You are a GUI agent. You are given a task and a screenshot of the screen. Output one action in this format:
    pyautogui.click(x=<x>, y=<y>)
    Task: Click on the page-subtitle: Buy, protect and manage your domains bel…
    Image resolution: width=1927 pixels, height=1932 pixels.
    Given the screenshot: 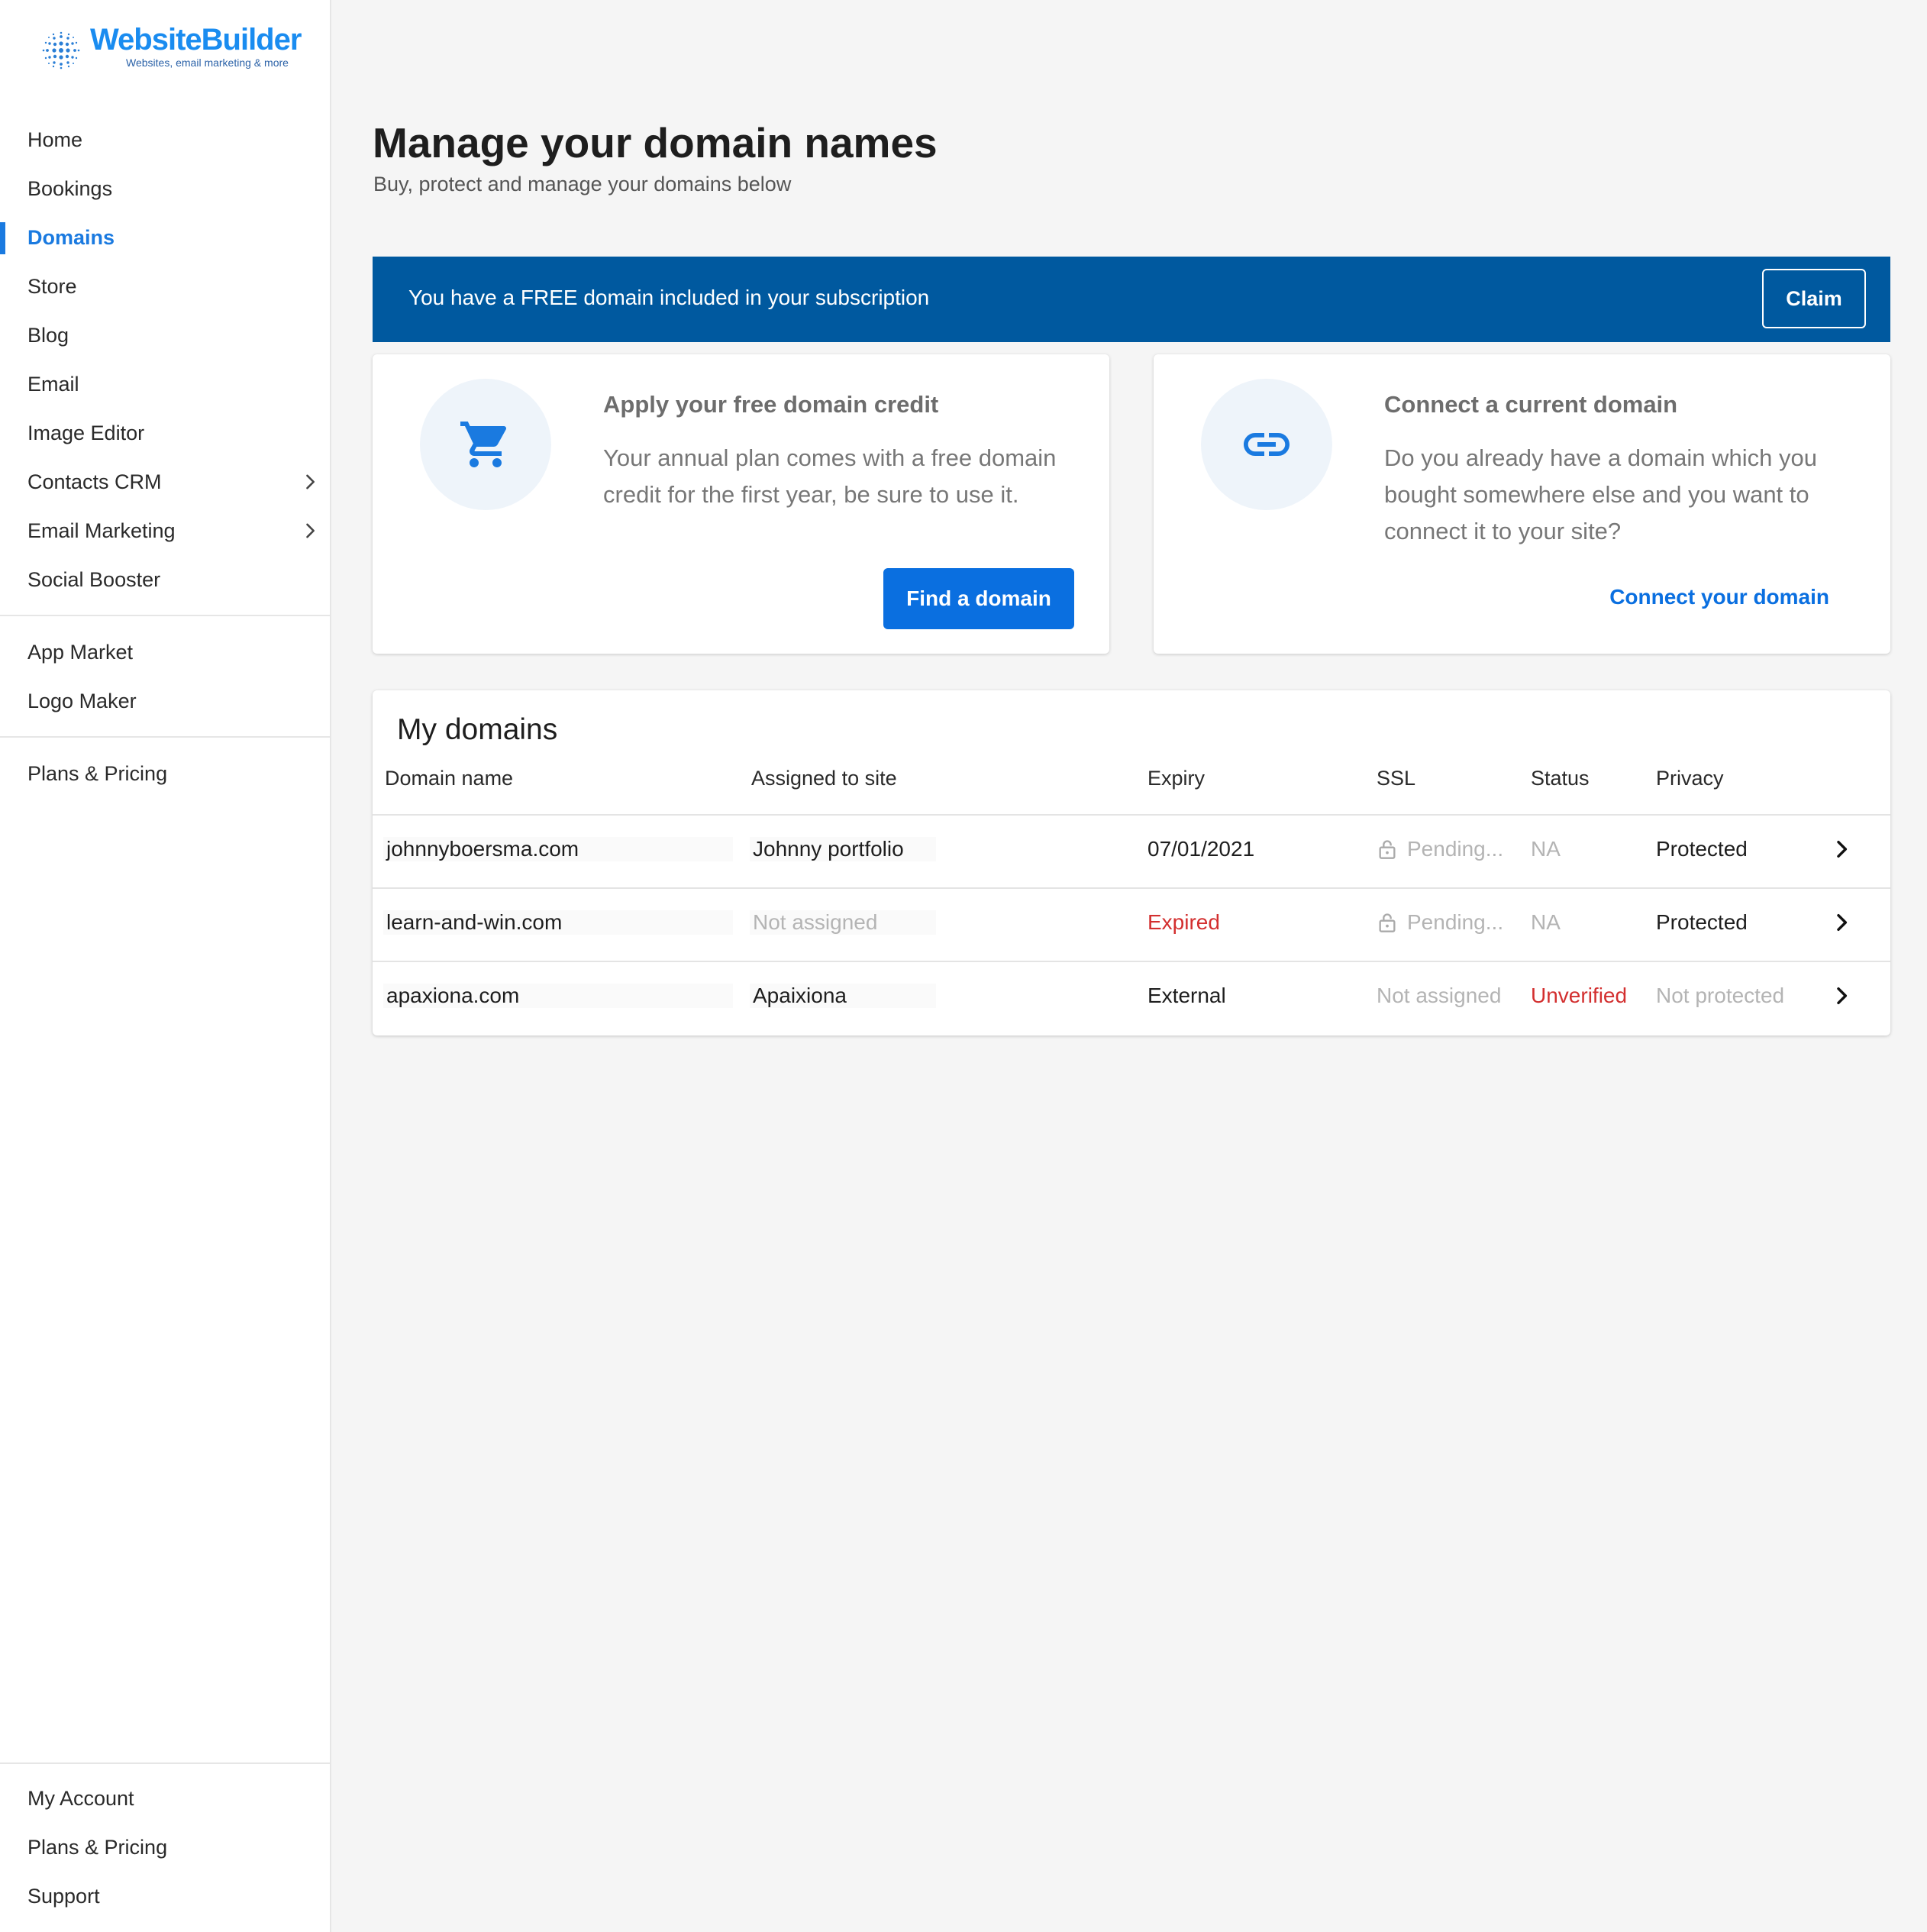 What is the action you would take?
    pyautogui.click(x=582, y=184)
    